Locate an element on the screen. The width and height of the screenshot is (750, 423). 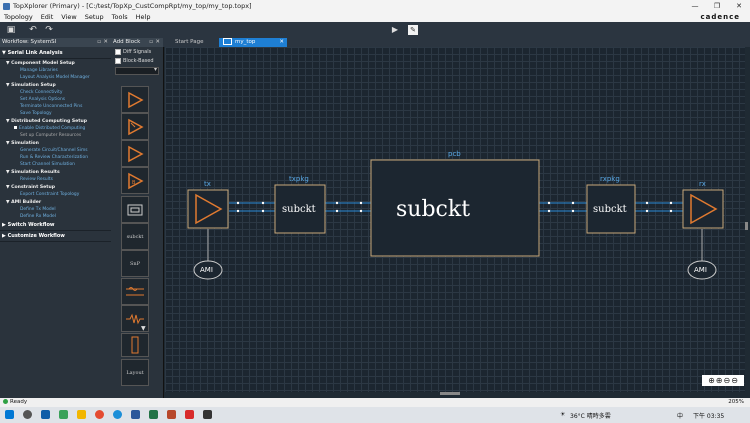
report-icon: ✎ is located at coordinates (413, 30).